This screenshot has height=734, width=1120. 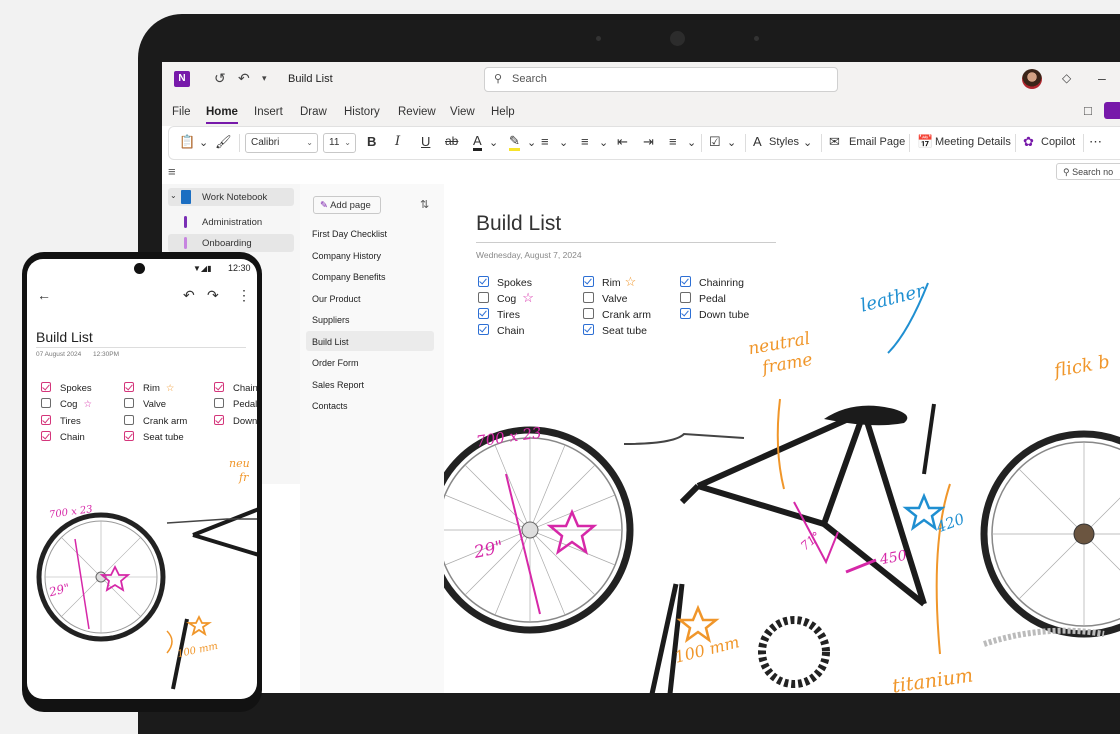 I want to click on chevron-down-icon: ⌄, so click(x=173, y=195).